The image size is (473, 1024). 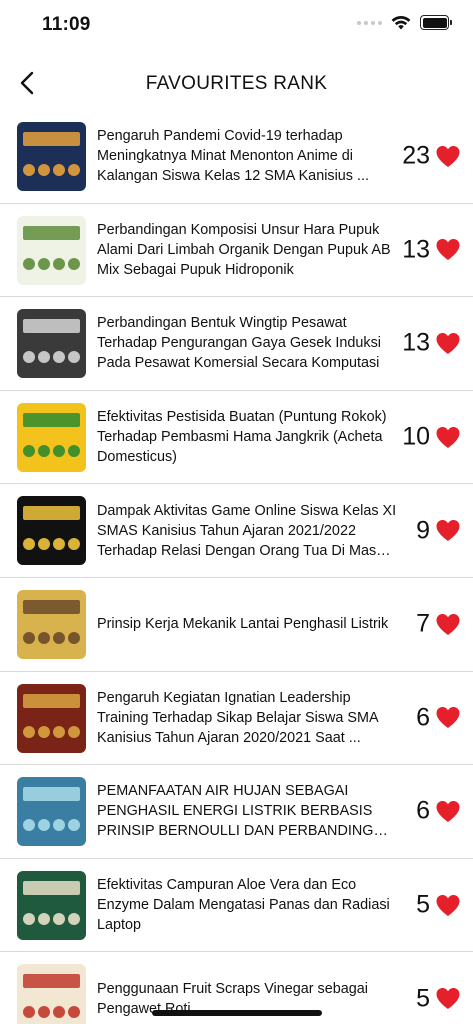 I want to click on wifi-icon, so click(x=401, y=22).